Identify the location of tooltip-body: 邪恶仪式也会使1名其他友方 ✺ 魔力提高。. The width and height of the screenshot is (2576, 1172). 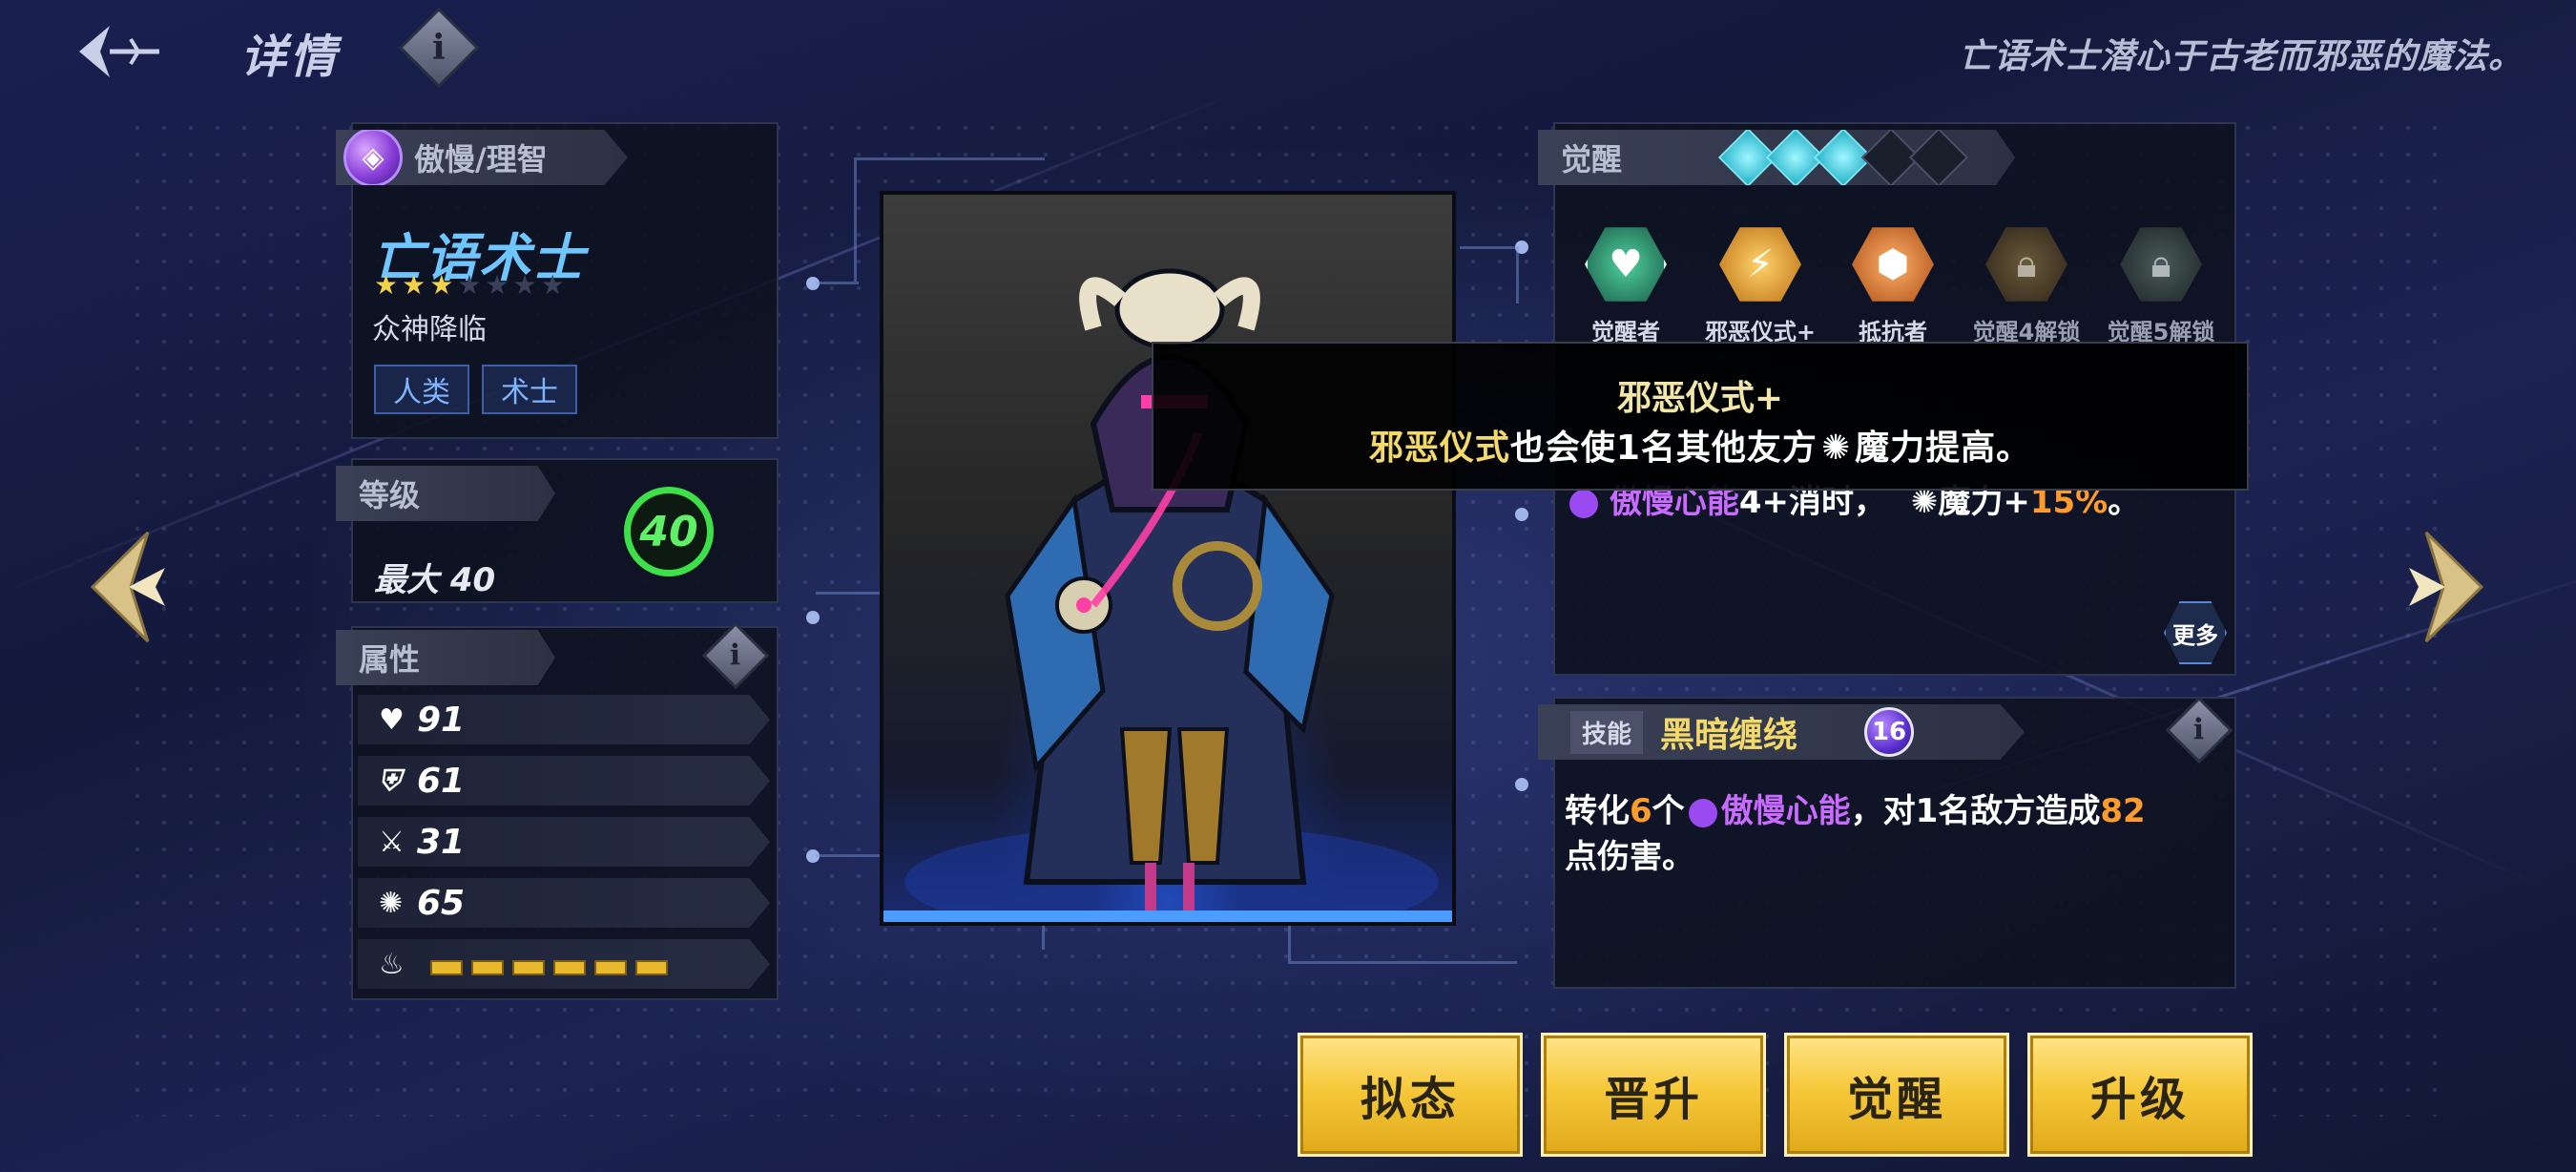
(1700, 445).